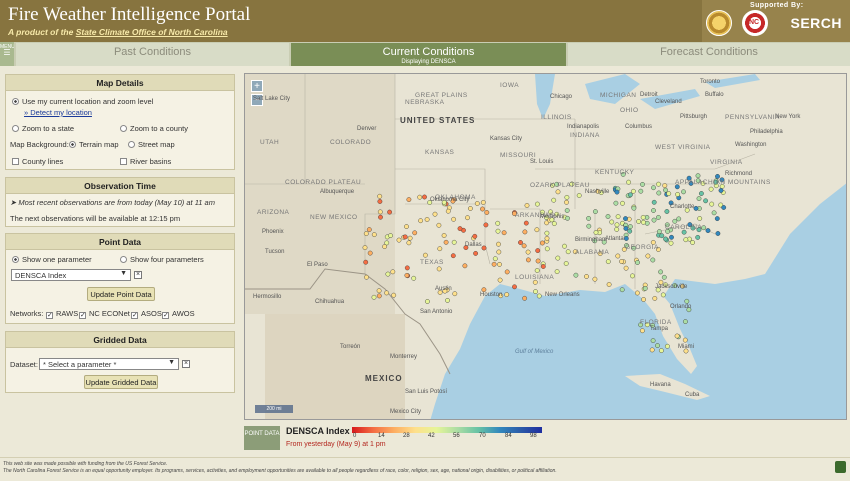  I want to click on use-location-option: Use my current location and zoom level, so click(82, 101).